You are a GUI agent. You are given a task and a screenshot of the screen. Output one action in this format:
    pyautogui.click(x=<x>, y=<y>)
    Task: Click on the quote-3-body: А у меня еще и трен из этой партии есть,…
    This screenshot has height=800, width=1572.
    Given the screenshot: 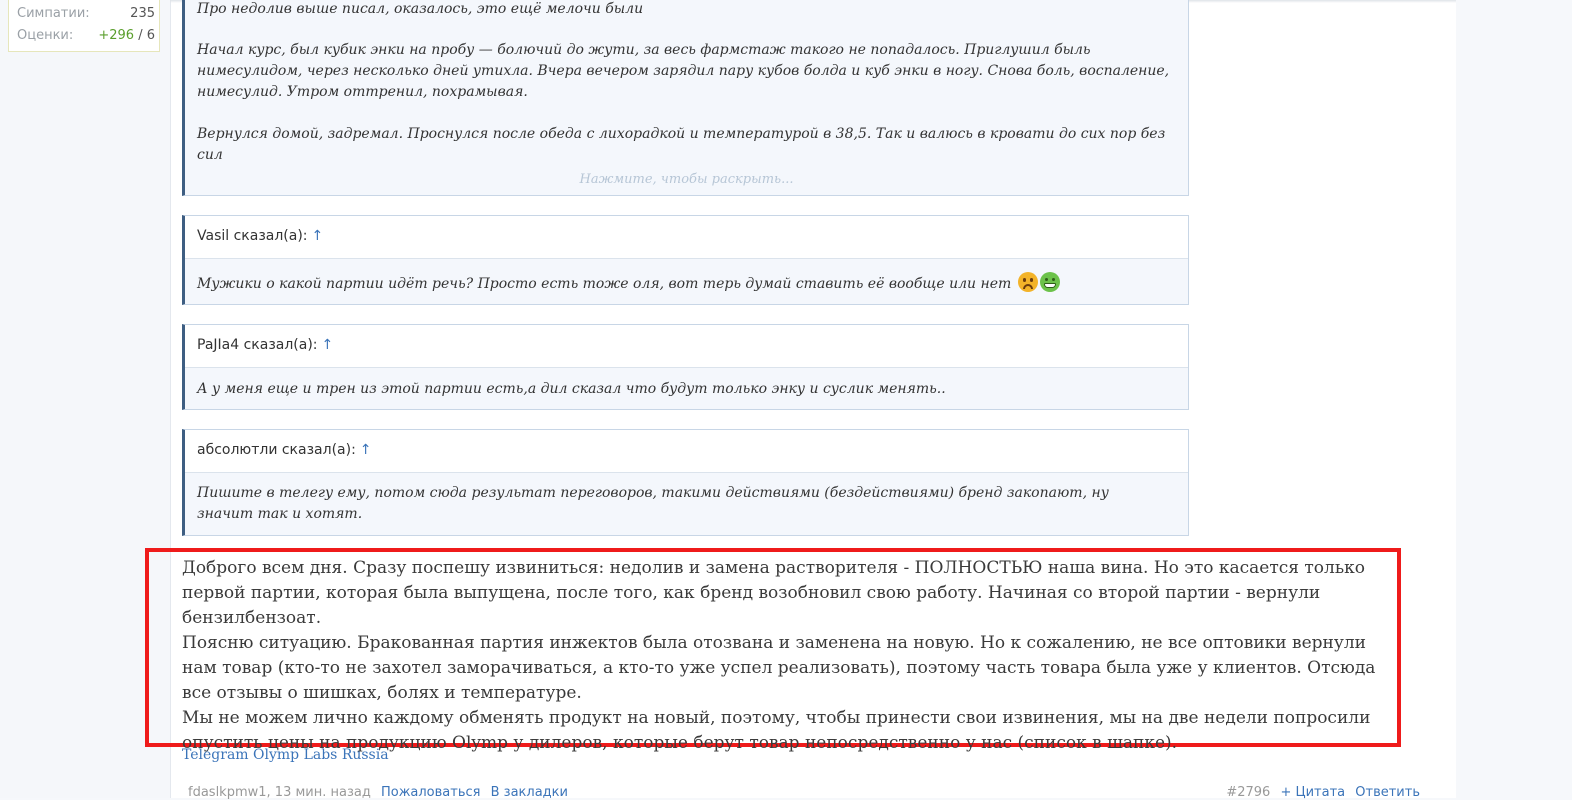 What is the action you would take?
    pyautogui.click(x=571, y=389)
    